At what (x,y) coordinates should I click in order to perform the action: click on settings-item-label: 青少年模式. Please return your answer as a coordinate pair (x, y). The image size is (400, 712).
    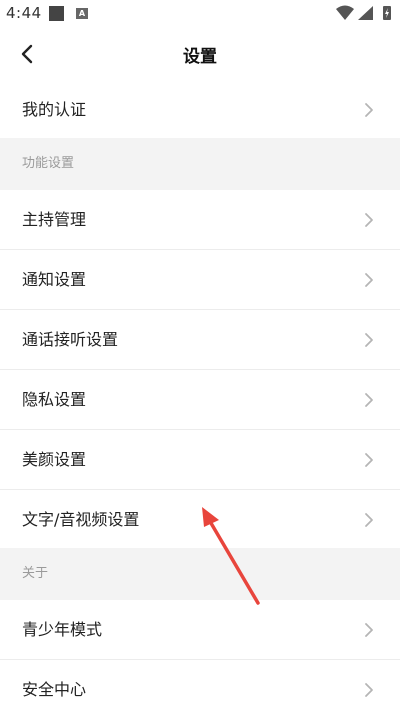
    Looking at the image, I should click on (62, 629).